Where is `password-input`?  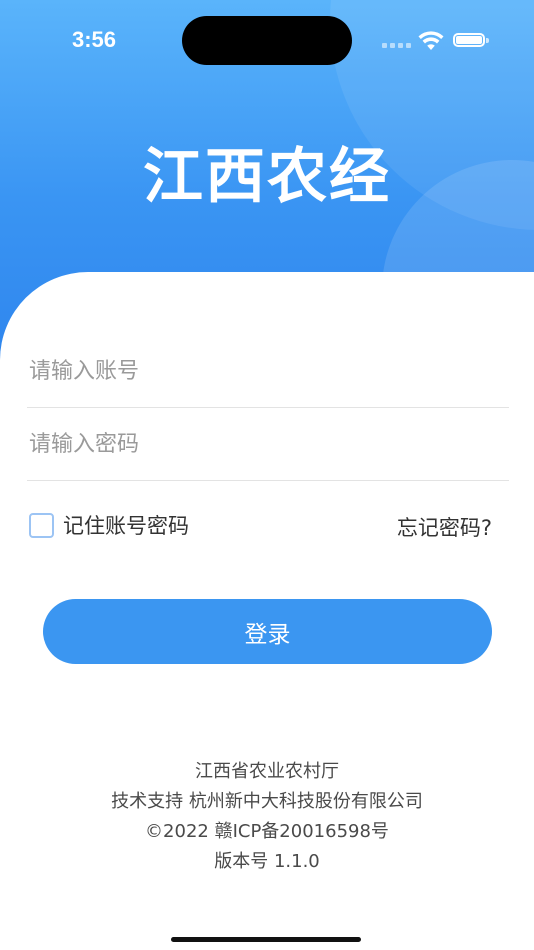 password-input is located at coordinates (269, 444).